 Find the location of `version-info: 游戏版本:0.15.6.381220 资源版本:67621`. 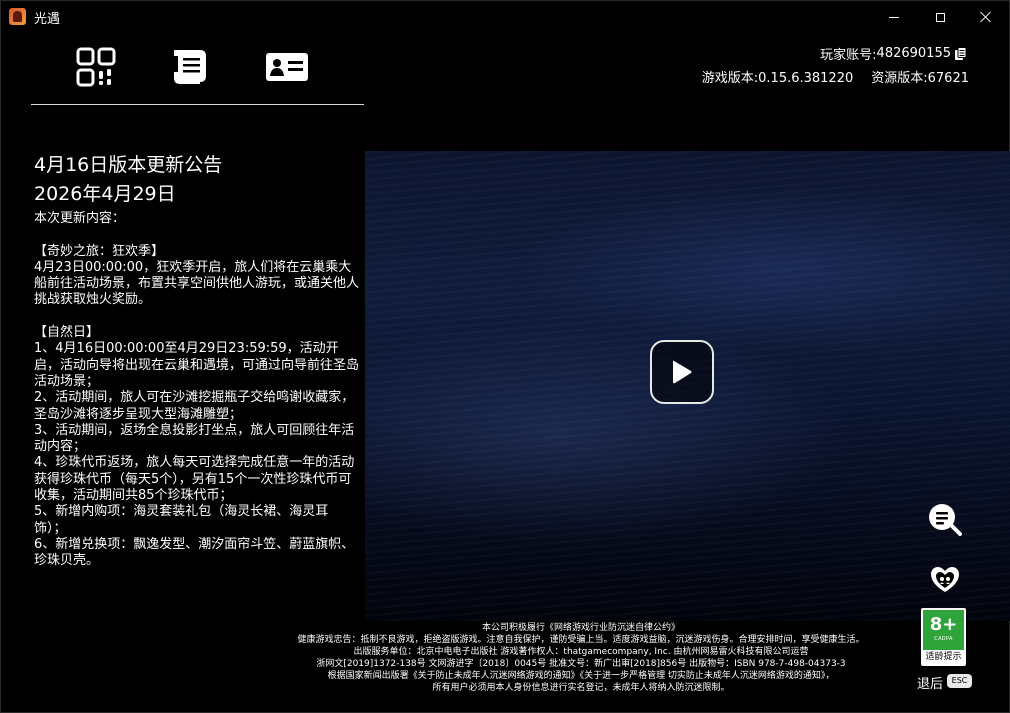

version-info: 游戏版本:0.15.6.381220 资源版本:67621 is located at coordinates (835, 76).